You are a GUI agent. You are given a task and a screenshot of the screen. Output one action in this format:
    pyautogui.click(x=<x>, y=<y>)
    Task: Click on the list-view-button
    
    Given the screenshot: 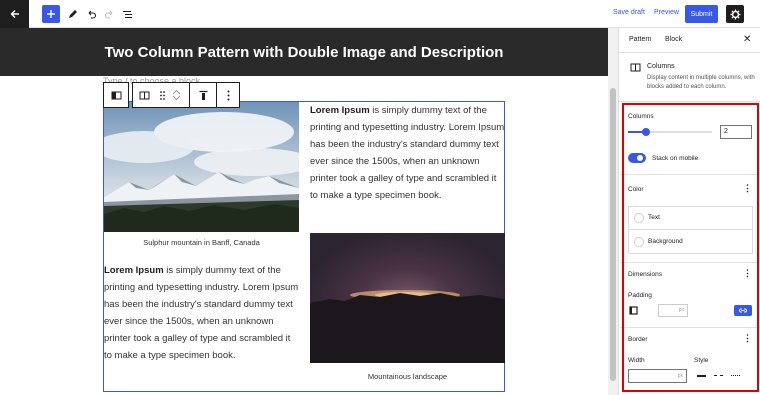 What is the action you would take?
    pyautogui.click(x=127, y=14)
    